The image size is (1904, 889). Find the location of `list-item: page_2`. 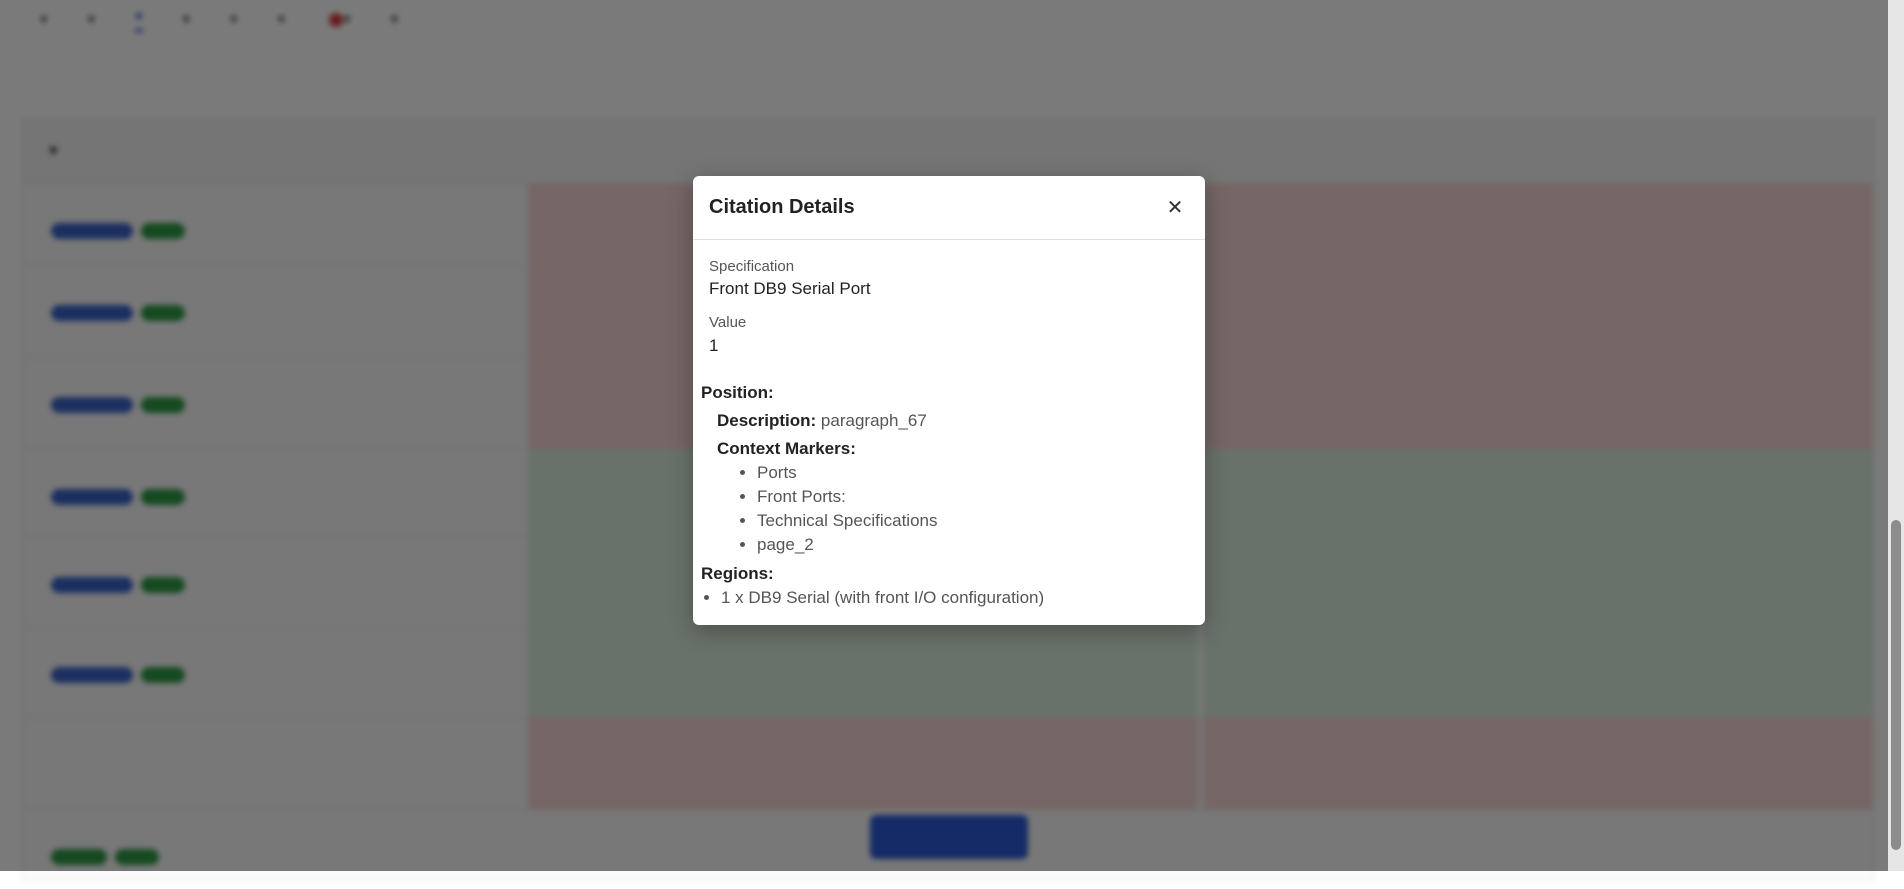

list-item: page_2 is located at coordinates (847, 545).